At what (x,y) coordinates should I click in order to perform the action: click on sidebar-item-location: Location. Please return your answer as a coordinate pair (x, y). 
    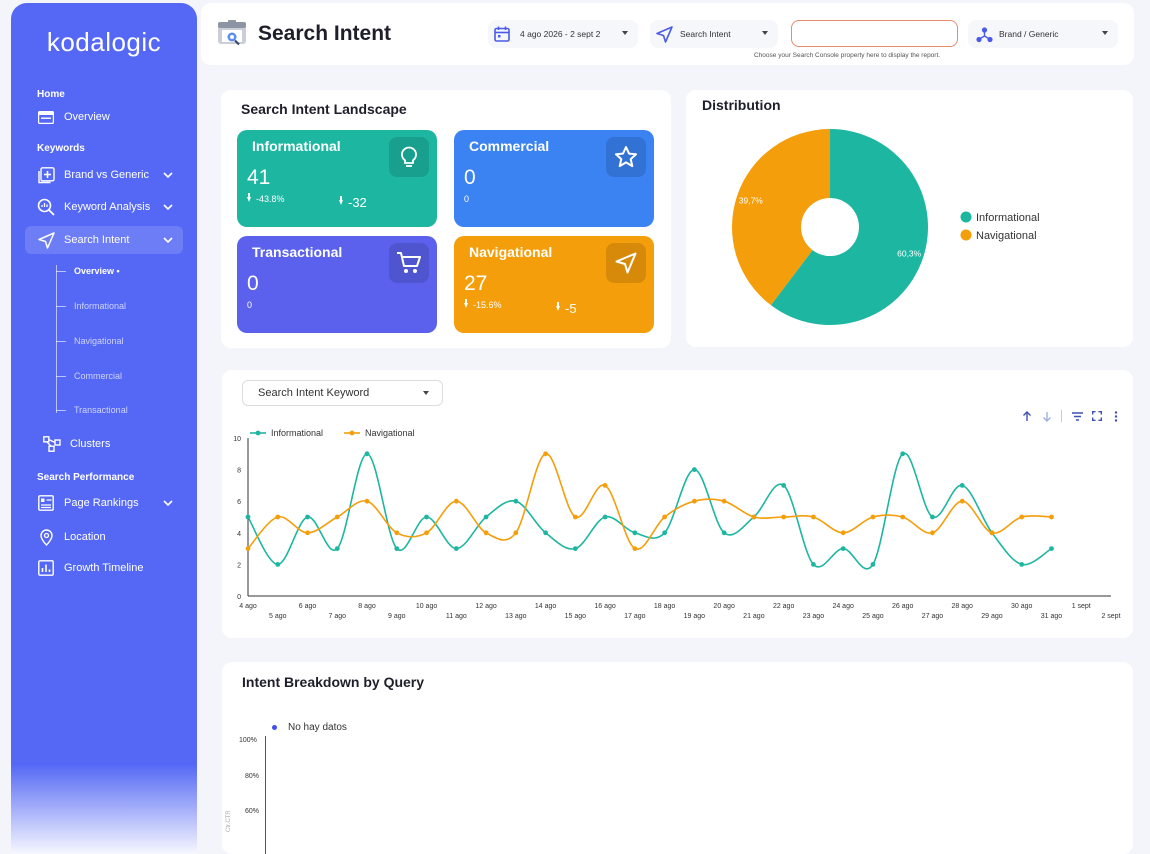
    Looking at the image, I should click on (104, 537).